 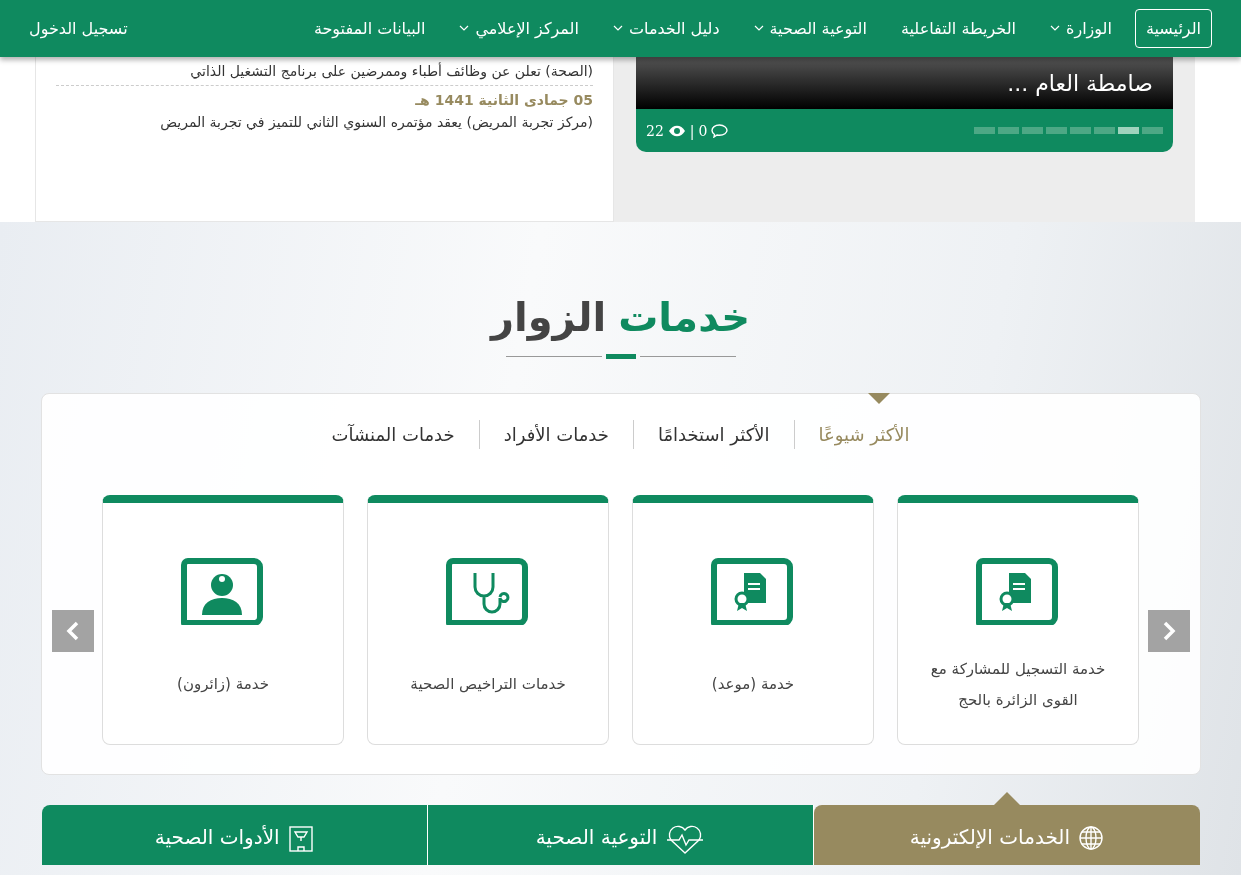 What do you see at coordinates (1173, 28) in the screenshot?
I see `nav-item: الرئيسية` at bounding box center [1173, 28].